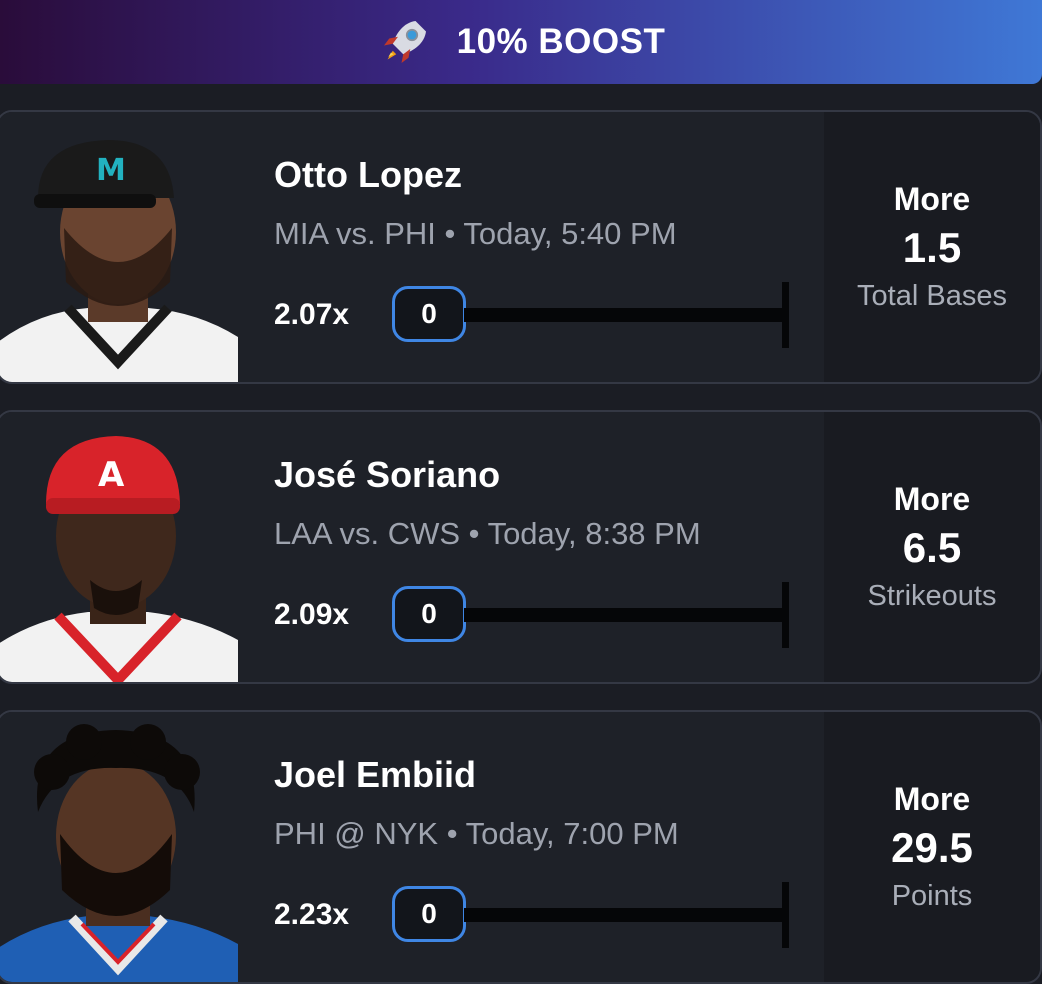 This screenshot has height=984, width=1042. Describe the element at coordinates (111, 170) in the screenshot. I see `svg-text: M` at that location.